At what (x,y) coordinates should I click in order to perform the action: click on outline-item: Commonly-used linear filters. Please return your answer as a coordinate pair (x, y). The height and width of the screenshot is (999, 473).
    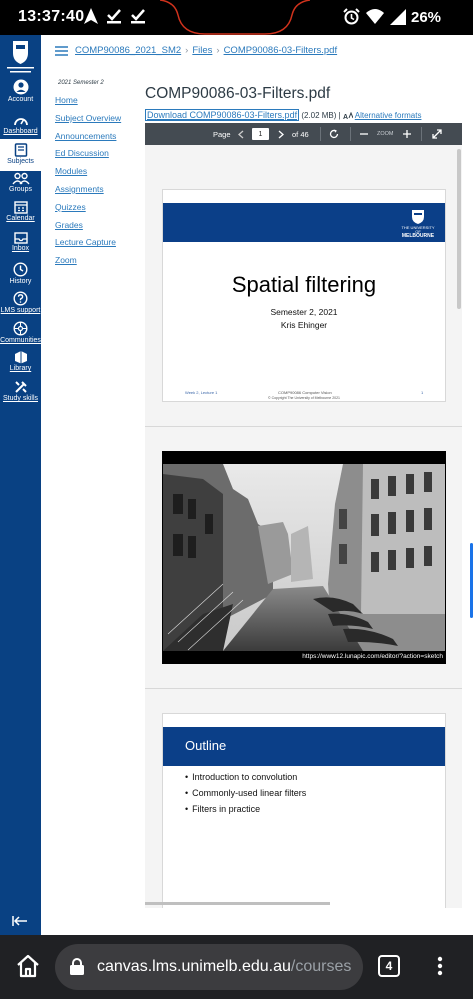
    Looking at the image, I should click on (245, 796).